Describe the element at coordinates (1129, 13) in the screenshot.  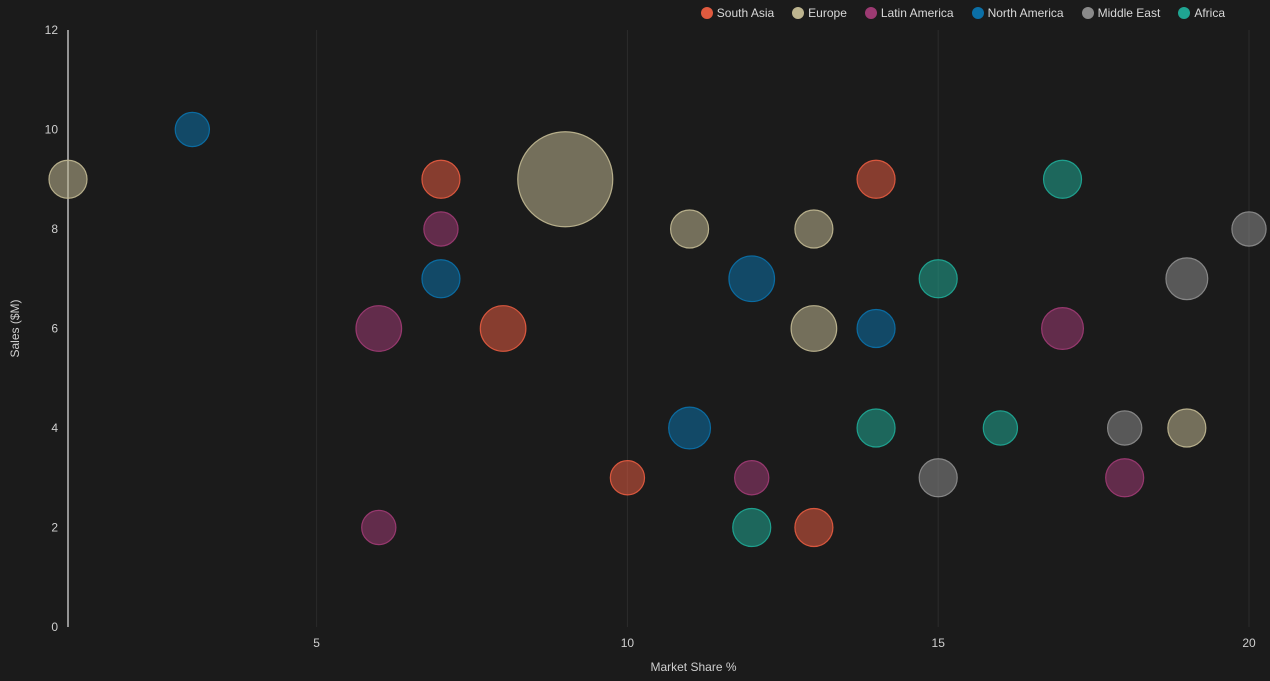
I see `legend-label: Middle East` at that location.